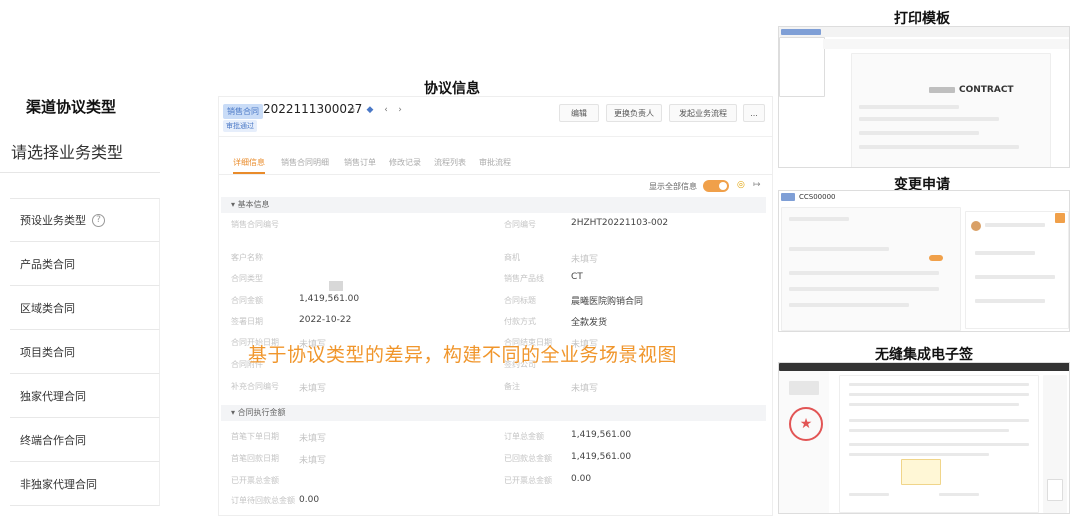 Image resolution: width=1080 pixels, height=517 pixels. I want to click on list-item-terminal: 终端合作合同, so click(85, 440).